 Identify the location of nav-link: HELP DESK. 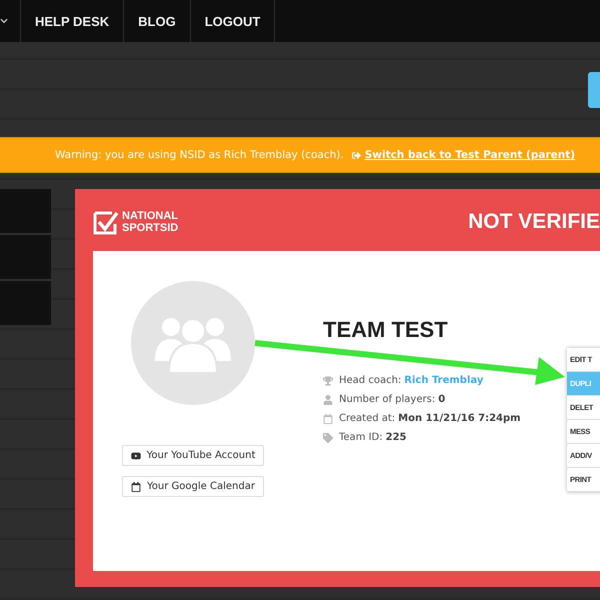
(72, 21).